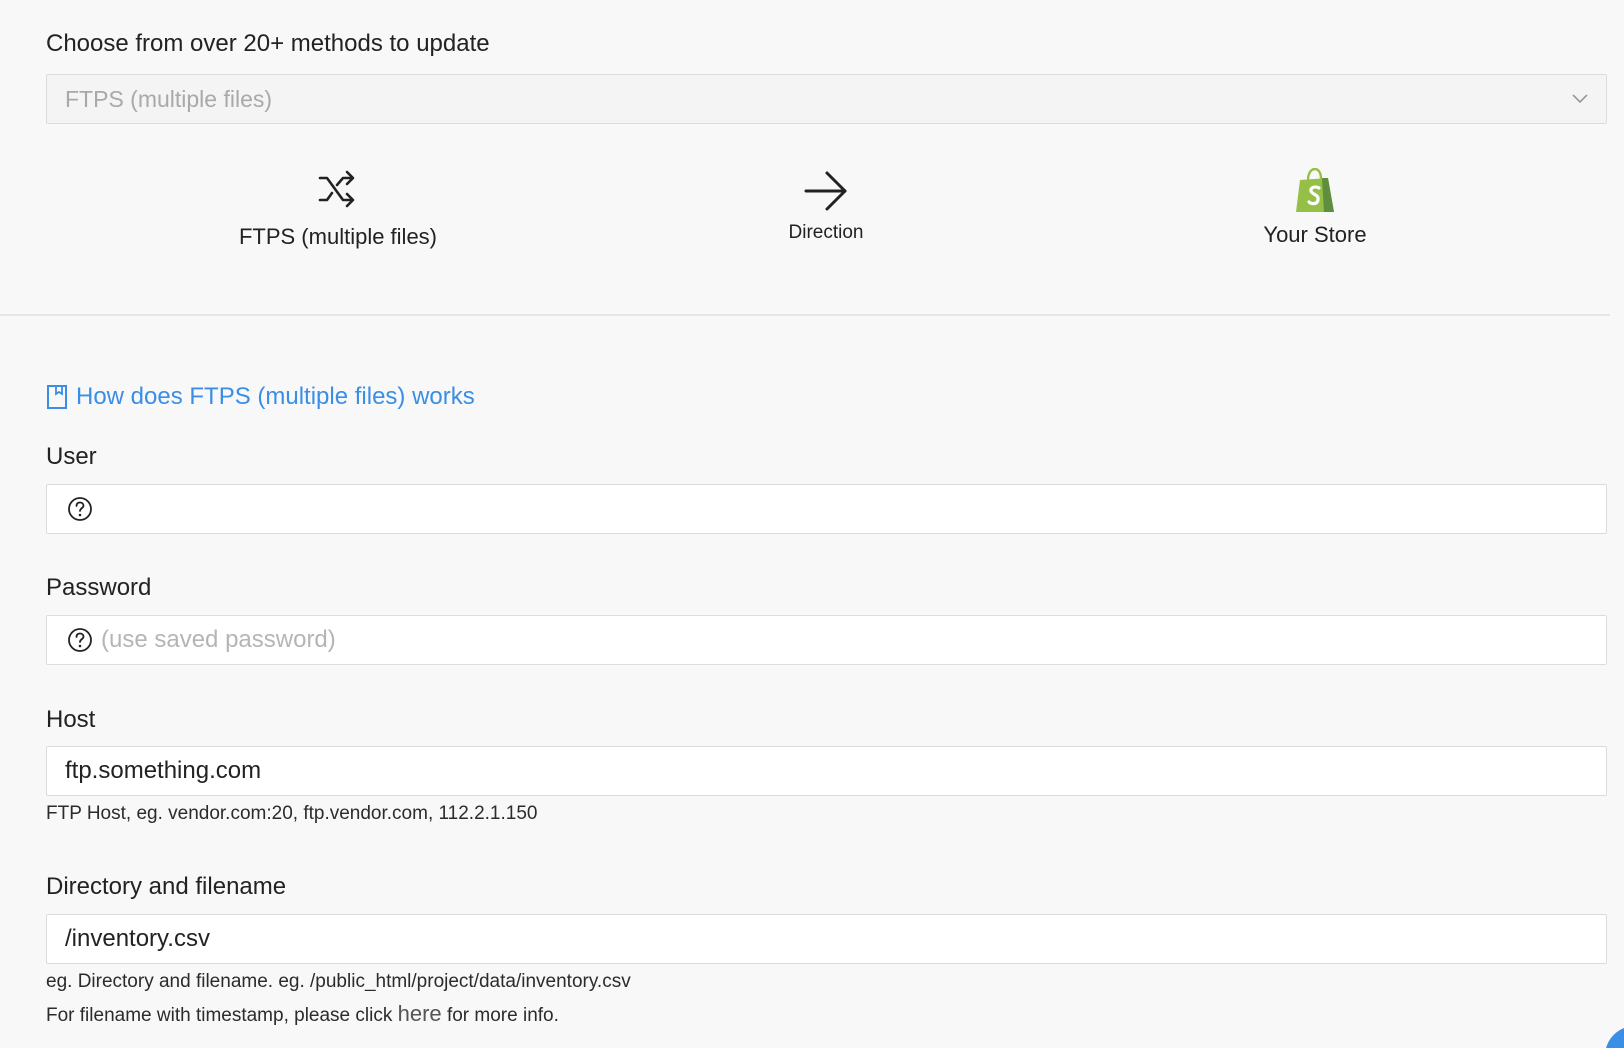  Describe the element at coordinates (71, 719) in the screenshot. I see `host-label: Host` at that location.